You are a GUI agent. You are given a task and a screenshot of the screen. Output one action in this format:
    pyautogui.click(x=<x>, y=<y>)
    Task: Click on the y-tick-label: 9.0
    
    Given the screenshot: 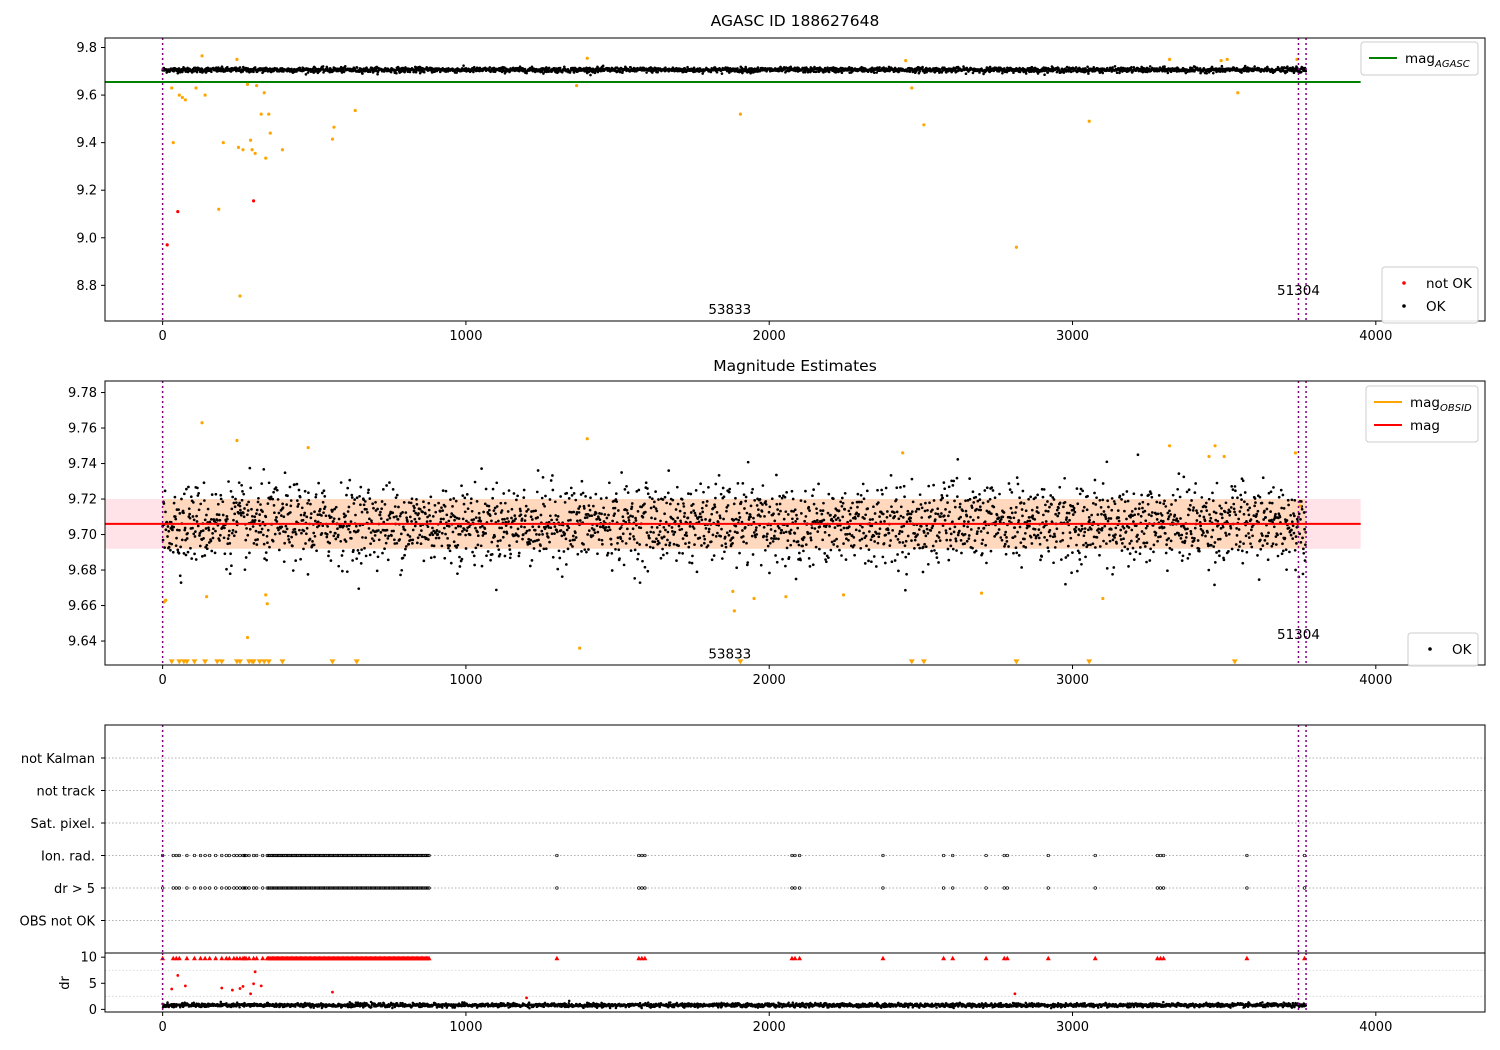 What is the action you would take?
    pyautogui.click(x=86, y=238)
    